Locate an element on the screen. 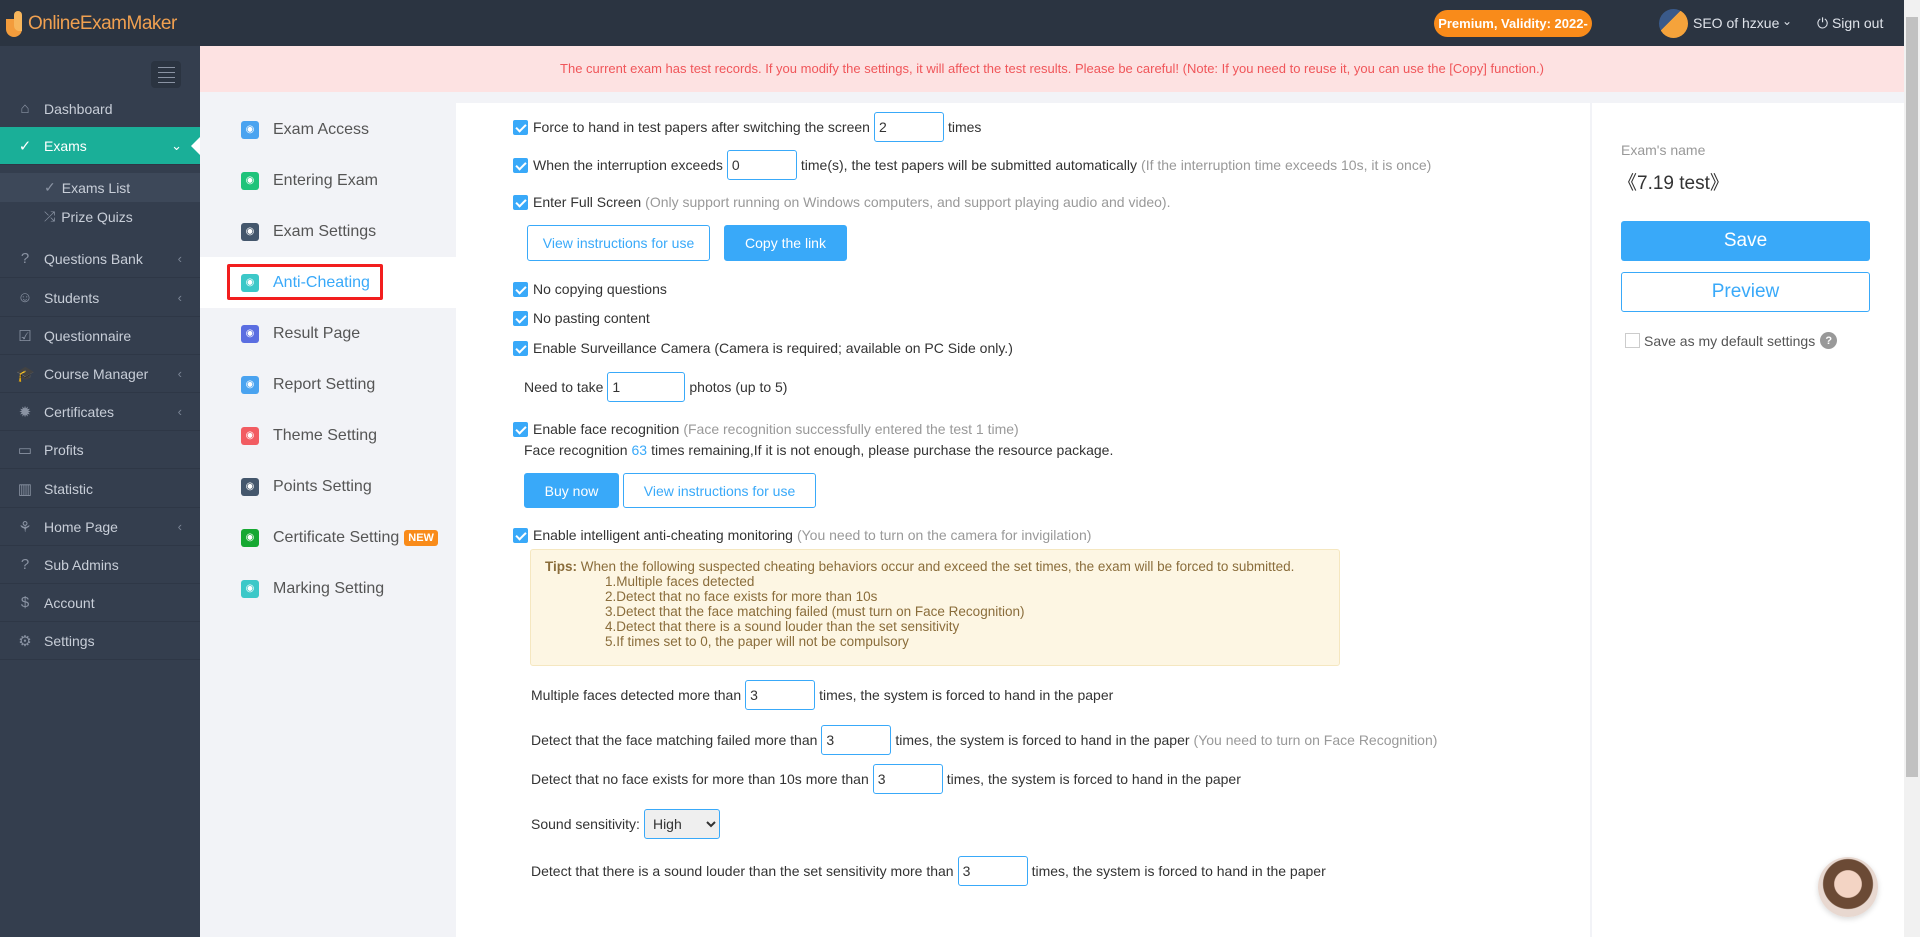 The width and height of the screenshot is (1920, 937). sidebar-item-label: Statistic is located at coordinates (69, 488).